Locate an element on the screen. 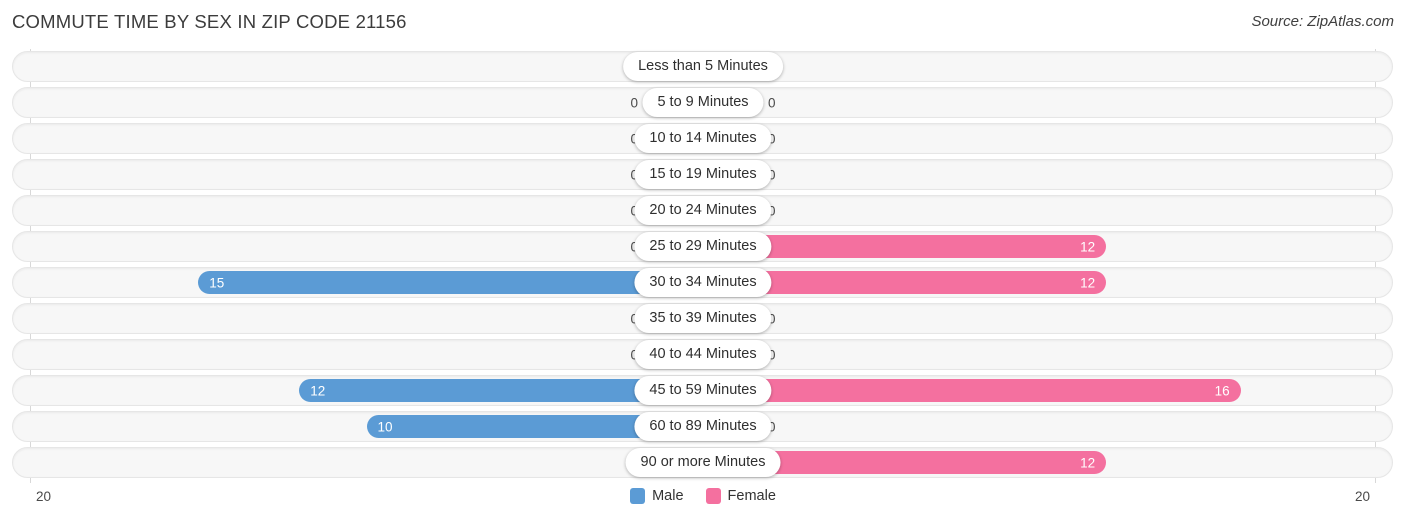  chart-row: 00Less than 5 Minutes is located at coordinates (703, 67).